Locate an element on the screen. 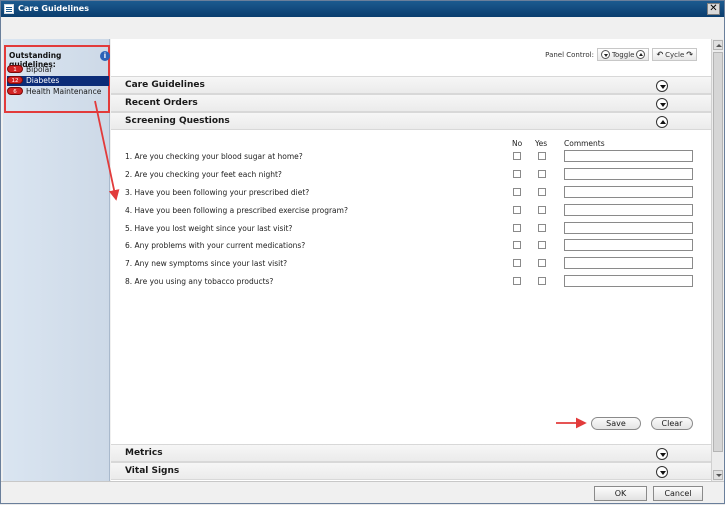  toggle-label: Toggle is located at coordinates (623, 54).